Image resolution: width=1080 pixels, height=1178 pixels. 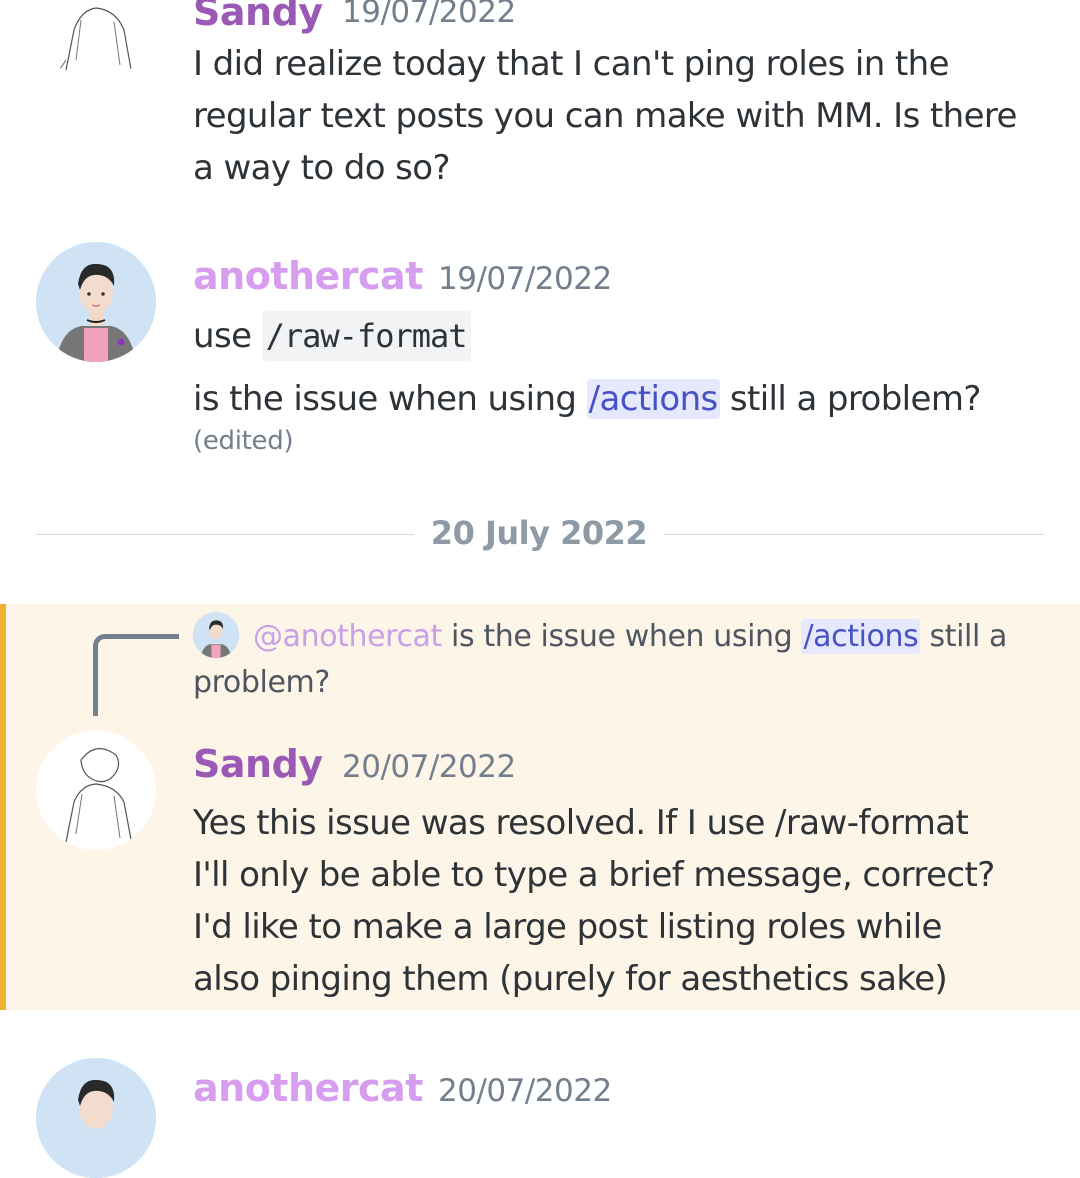 I want to click on message-line-1: use /raw-format, so click(x=332, y=336).